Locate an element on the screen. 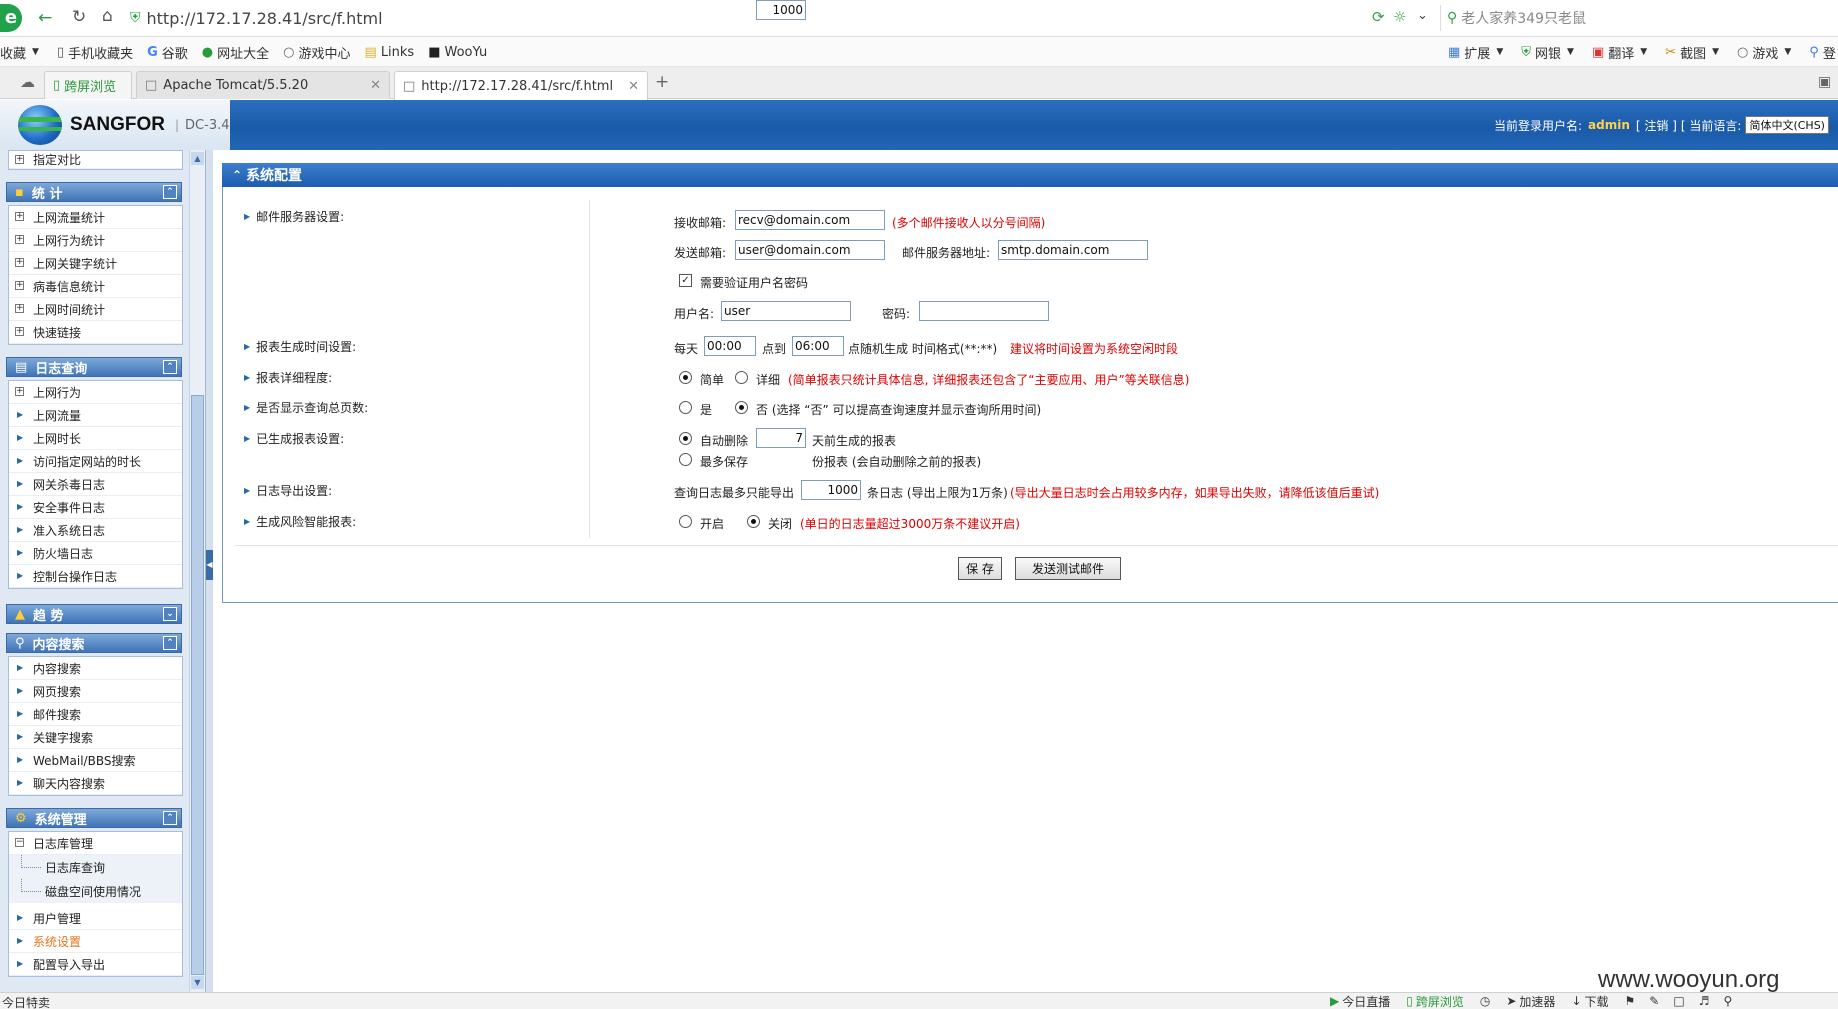 This screenshot has height=1009, width=1838. sidebar-item-duration: ▶ 上网时长 is located at coordinates (95, 438).